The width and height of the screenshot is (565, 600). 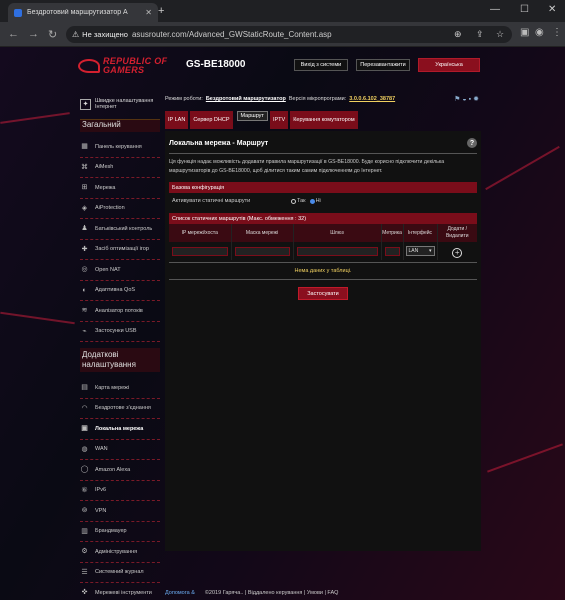 What do you see at coordinates (449, 65) in the screenshot?
I see `language-select: Українська` at bounding box center [449, 65].